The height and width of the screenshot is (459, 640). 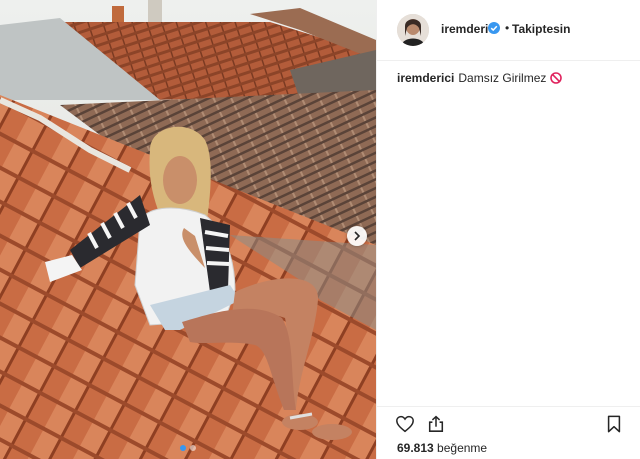 I want to click on bookmark-icon, so click(x=614, y=424).